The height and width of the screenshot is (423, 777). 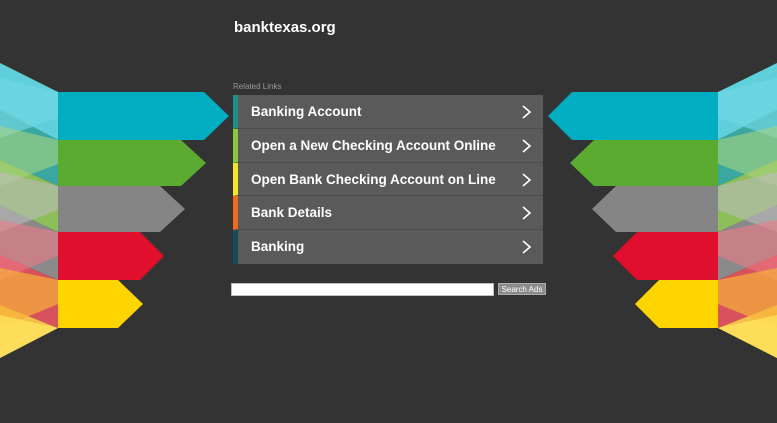 I want to click on link-label: Banking, so click(x=278, y=247).